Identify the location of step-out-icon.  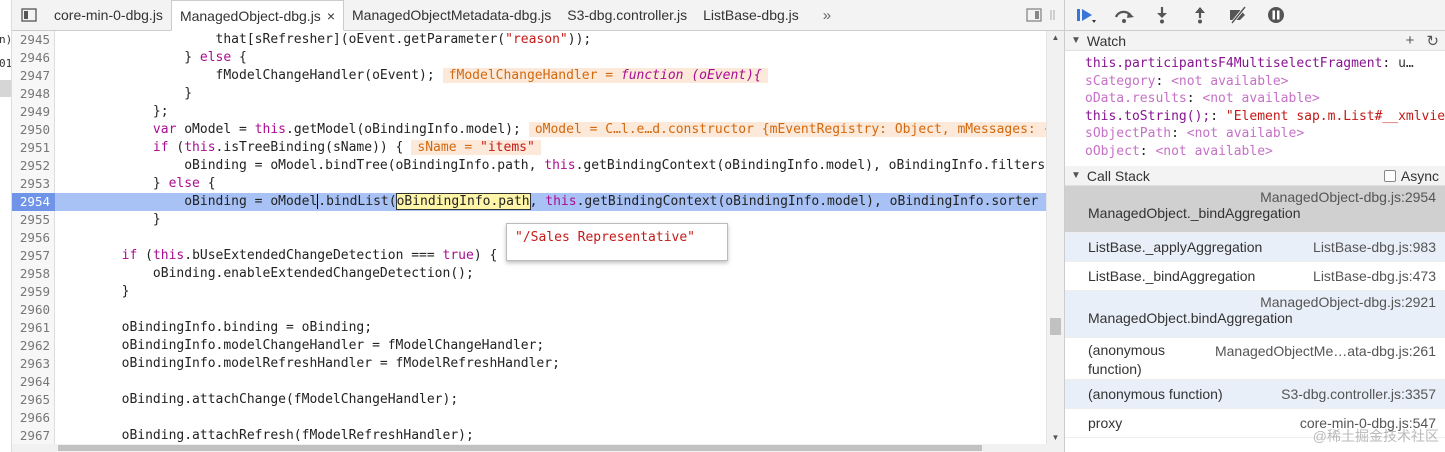
(1200, 15).